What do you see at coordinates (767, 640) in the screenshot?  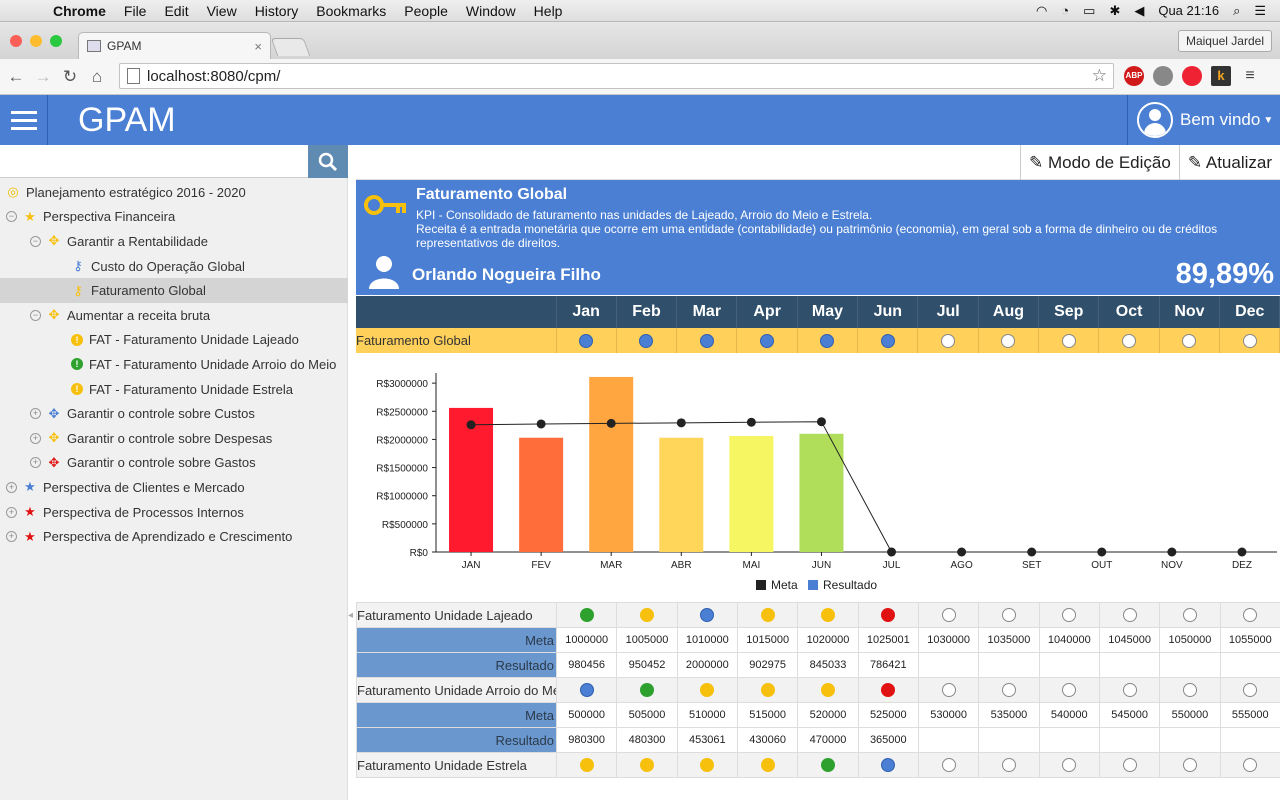 I see `meta-value: 1015000` at bounding box center [767, 640].